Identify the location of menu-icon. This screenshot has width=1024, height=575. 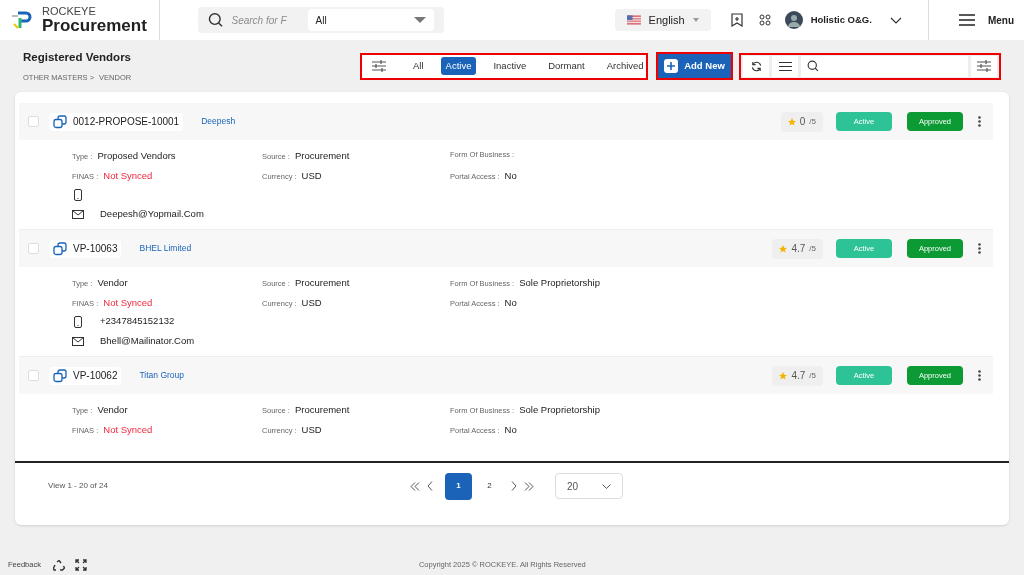
(966, 20).